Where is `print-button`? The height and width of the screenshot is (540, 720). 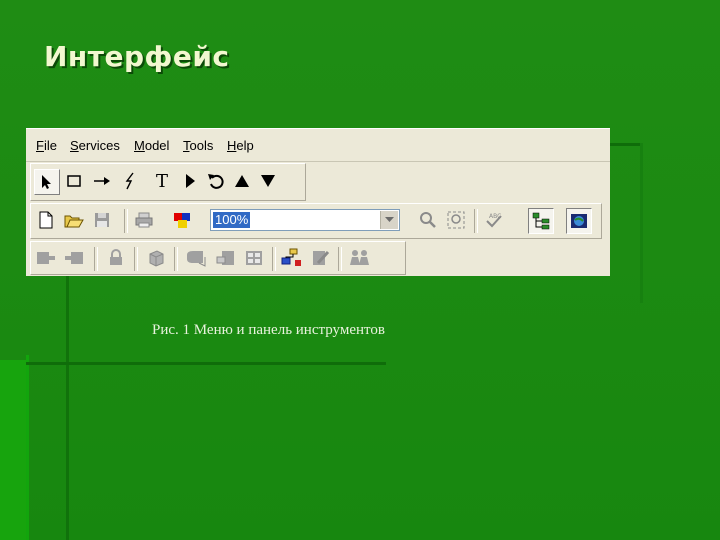 print-button is located at coordinates (144, 220).